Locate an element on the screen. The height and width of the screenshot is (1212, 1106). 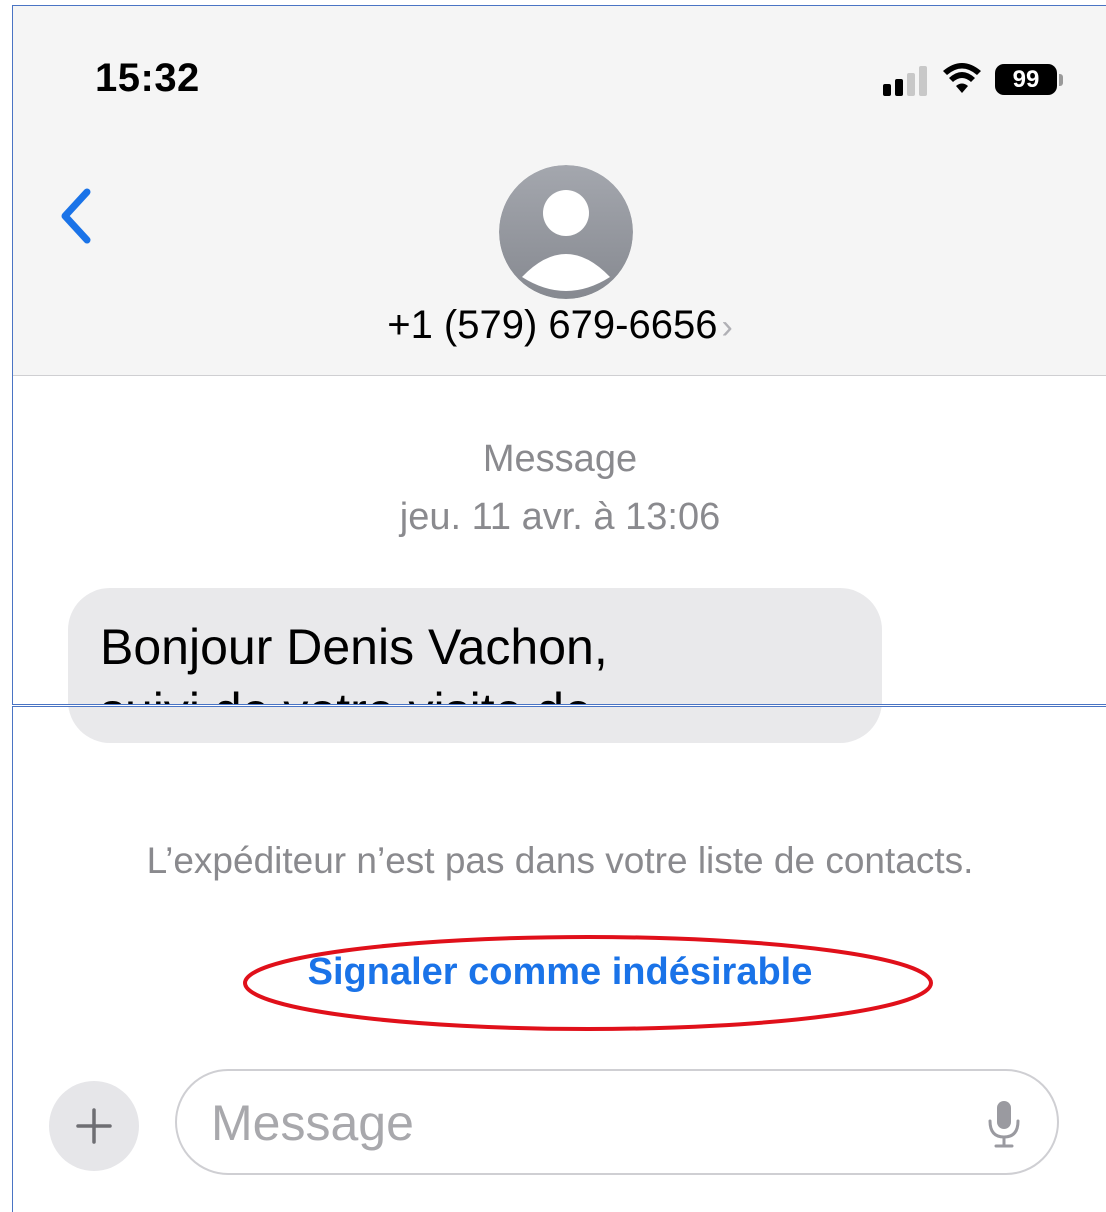
microphone-icon is located at coordinates (1004, 1124).